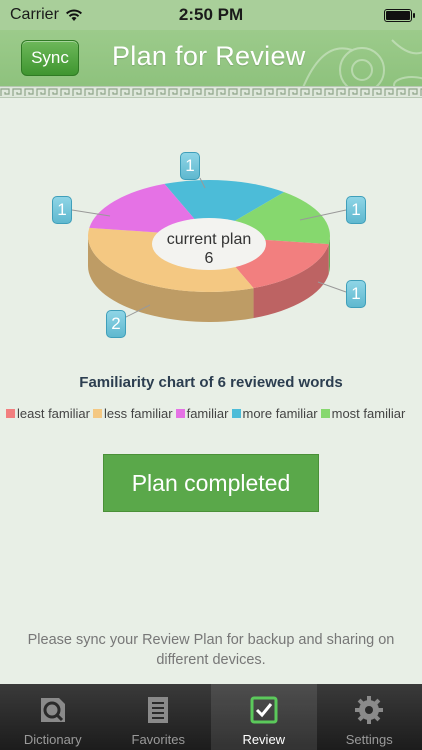  What do you see at coordinates (190, 166) in the screenshot?
I see `callout-more-familiar: 1` at bounding box center [190, 166].